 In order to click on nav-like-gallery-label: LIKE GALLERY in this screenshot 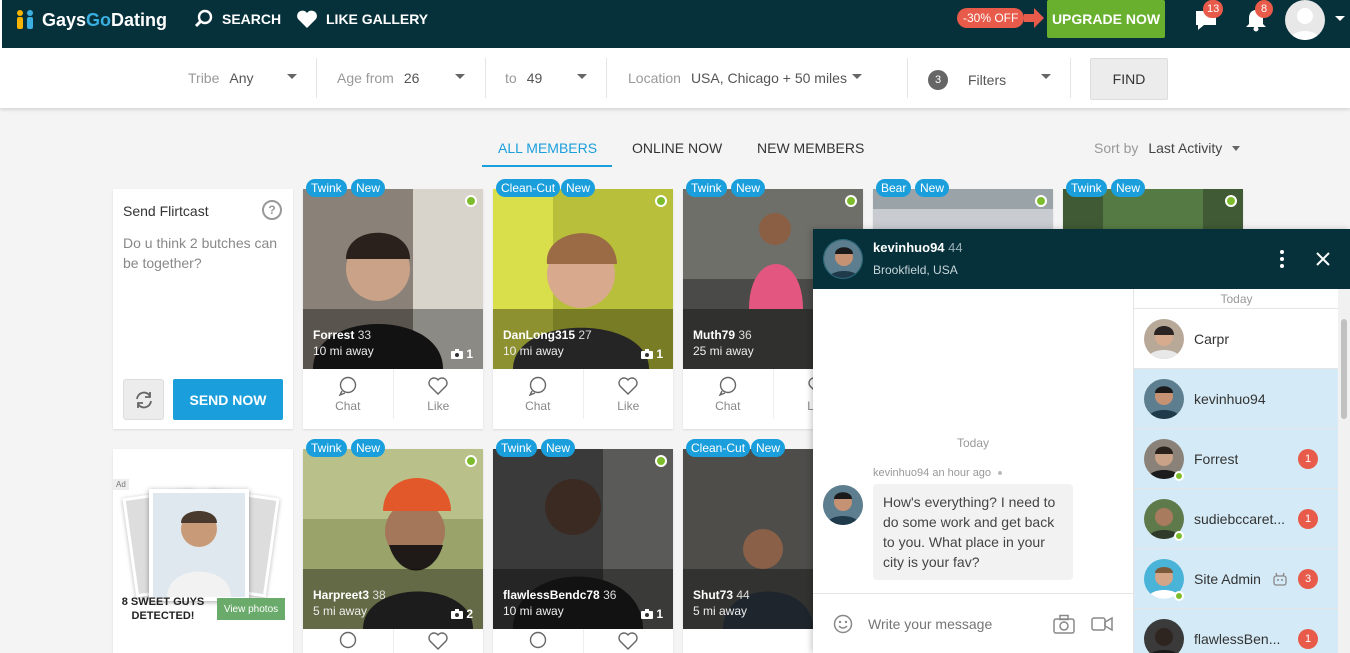, I will do `click(377, 19)`.